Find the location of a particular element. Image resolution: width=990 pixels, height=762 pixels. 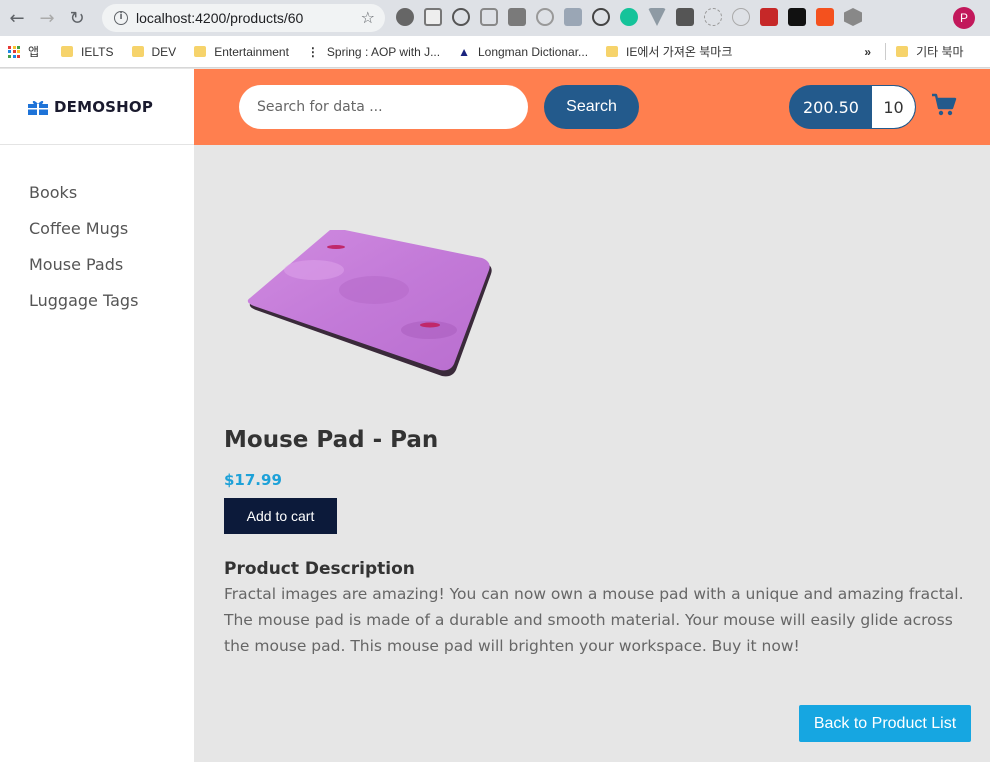

app-header: Search 200.50 10 is located at coordinates (592, 107).